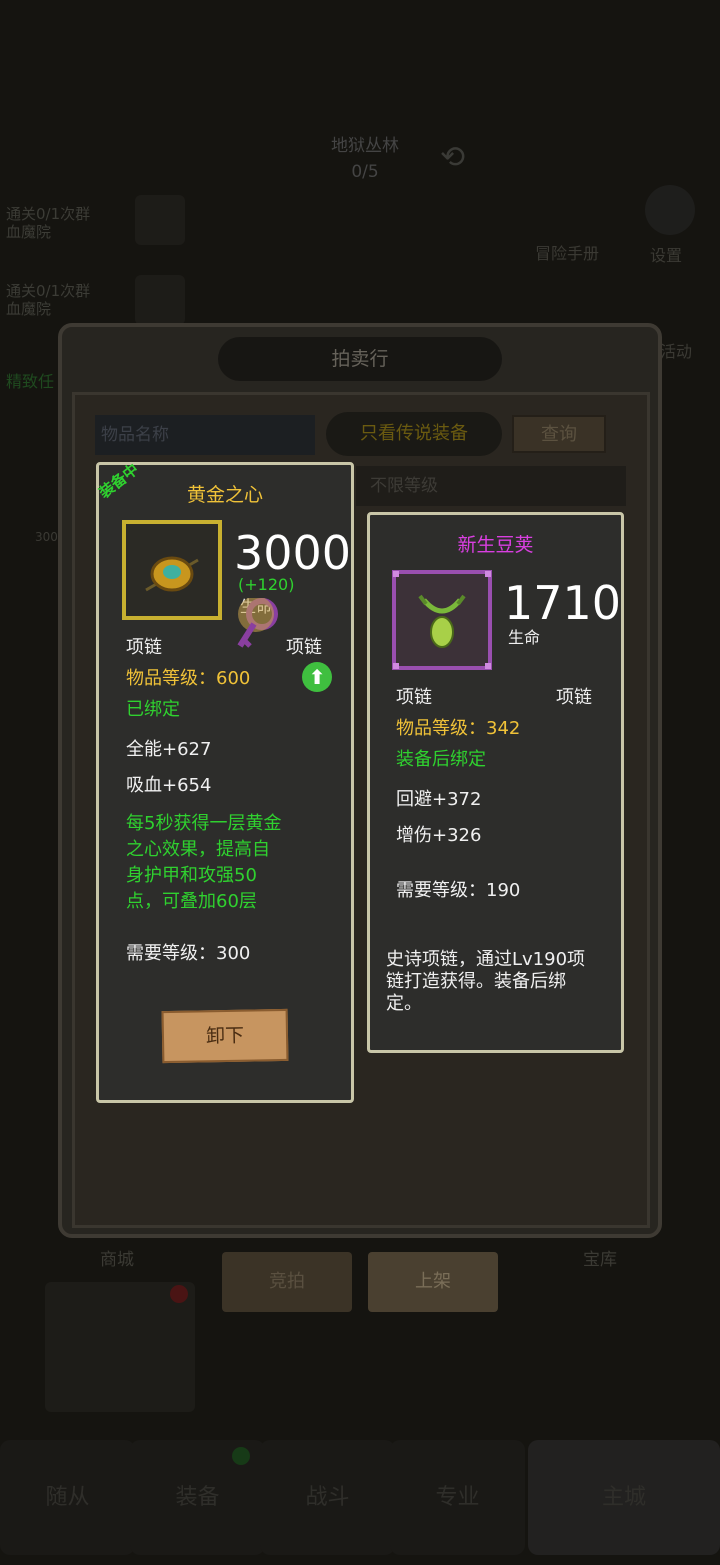 The width and height of the screenshot is (720, 1565). What do you see at coordinates (453, 157) in the screenshot?
I see `swap-icon: ⟲` at bounding box center [453, 157].